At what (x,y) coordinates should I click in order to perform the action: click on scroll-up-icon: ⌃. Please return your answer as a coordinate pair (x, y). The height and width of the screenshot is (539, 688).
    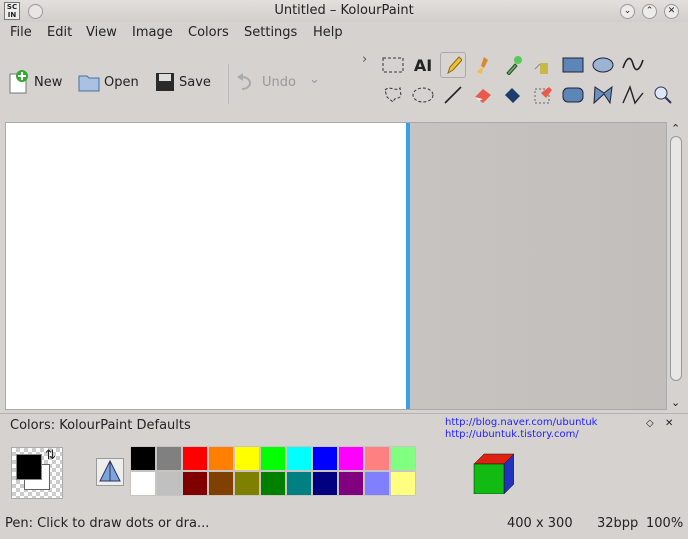
    Looking at the image, I should click on (675, 128).